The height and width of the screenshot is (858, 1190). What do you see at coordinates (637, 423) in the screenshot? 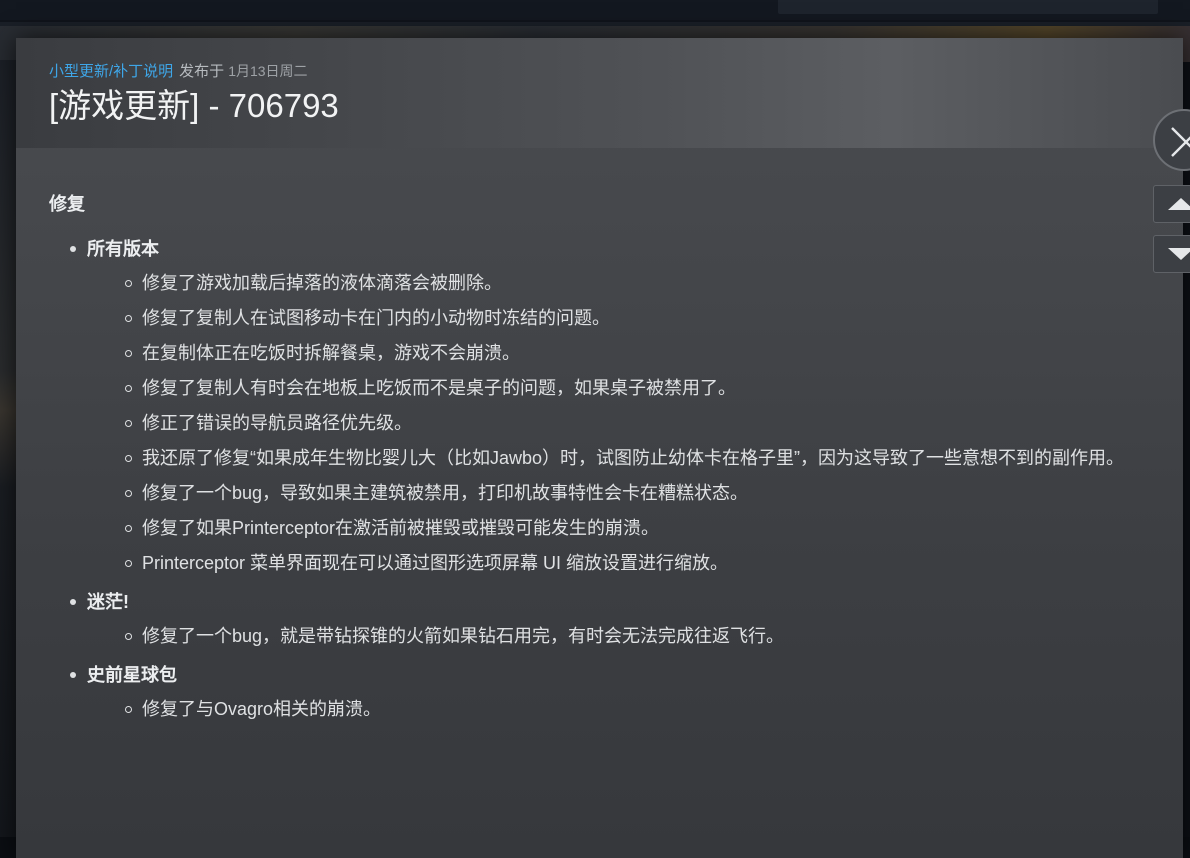
I see `fix-item: 修正了错误的导航员路径优先级。` at bounding box center [637, 423].